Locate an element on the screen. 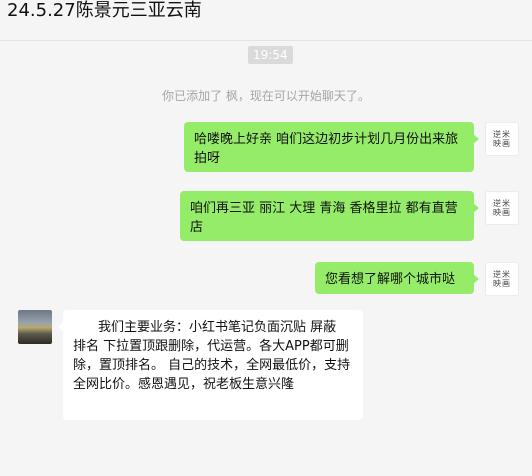 This screenshot has height=476, width=532. outgoing-message-bubble: 咱们再三亚 丽江 大理 青海 香格里拉 都有直营店 is located at coordinates (329, 216).